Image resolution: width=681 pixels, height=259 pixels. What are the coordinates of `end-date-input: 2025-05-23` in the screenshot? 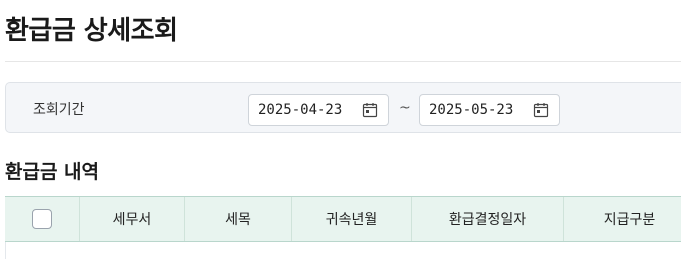 It's located at (489, 110).